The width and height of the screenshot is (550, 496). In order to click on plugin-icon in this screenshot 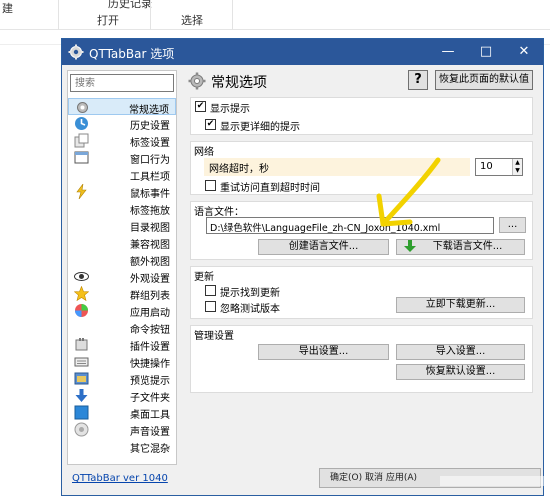, I will do `click(81, 344)`.